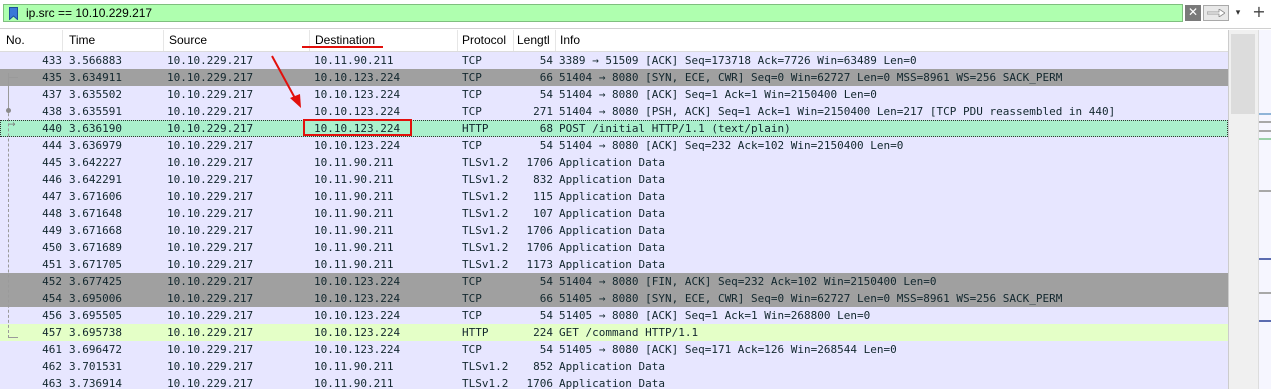 This screenshot has height=389, width=1271. Describe the element at coordinates (95, 162) in the screenshot. I see `packet-time: 3.642227` at that location.